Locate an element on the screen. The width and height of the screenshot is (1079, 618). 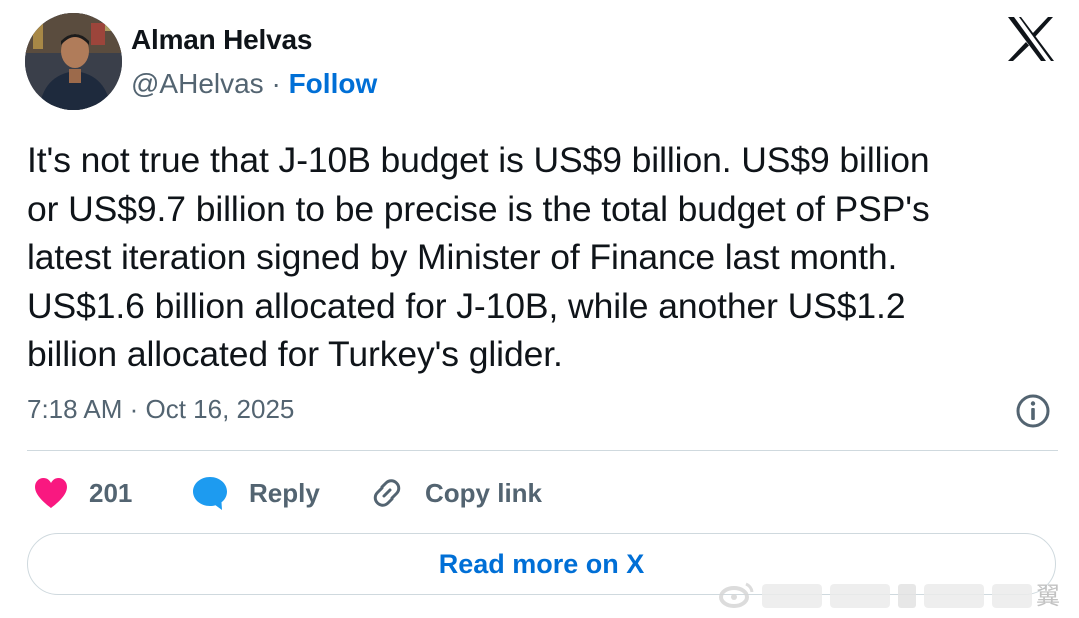
avatar-photo is located at coordinates (73, 61).